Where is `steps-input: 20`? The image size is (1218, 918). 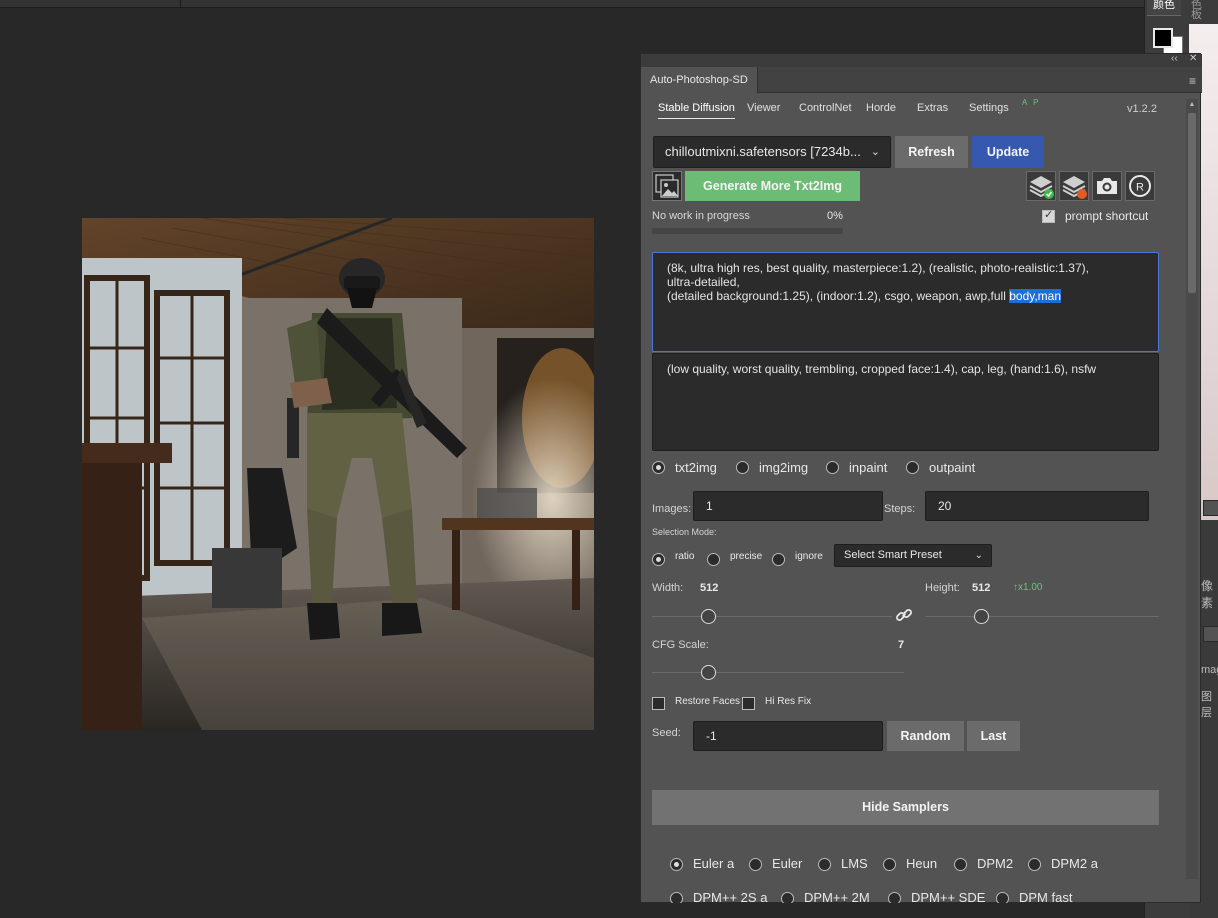
steps-input: 20 is located at coordinates (1037, 506).